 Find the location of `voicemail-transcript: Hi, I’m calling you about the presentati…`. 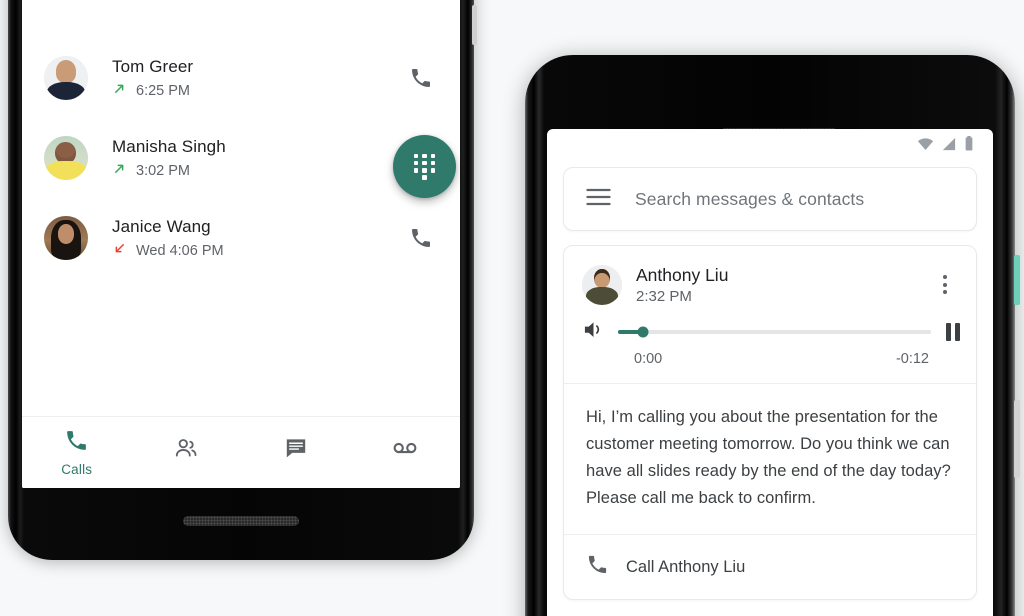

voicemail-transcript: Hi, I’m calling you about the presentati… is located at coordinates (770, 458).